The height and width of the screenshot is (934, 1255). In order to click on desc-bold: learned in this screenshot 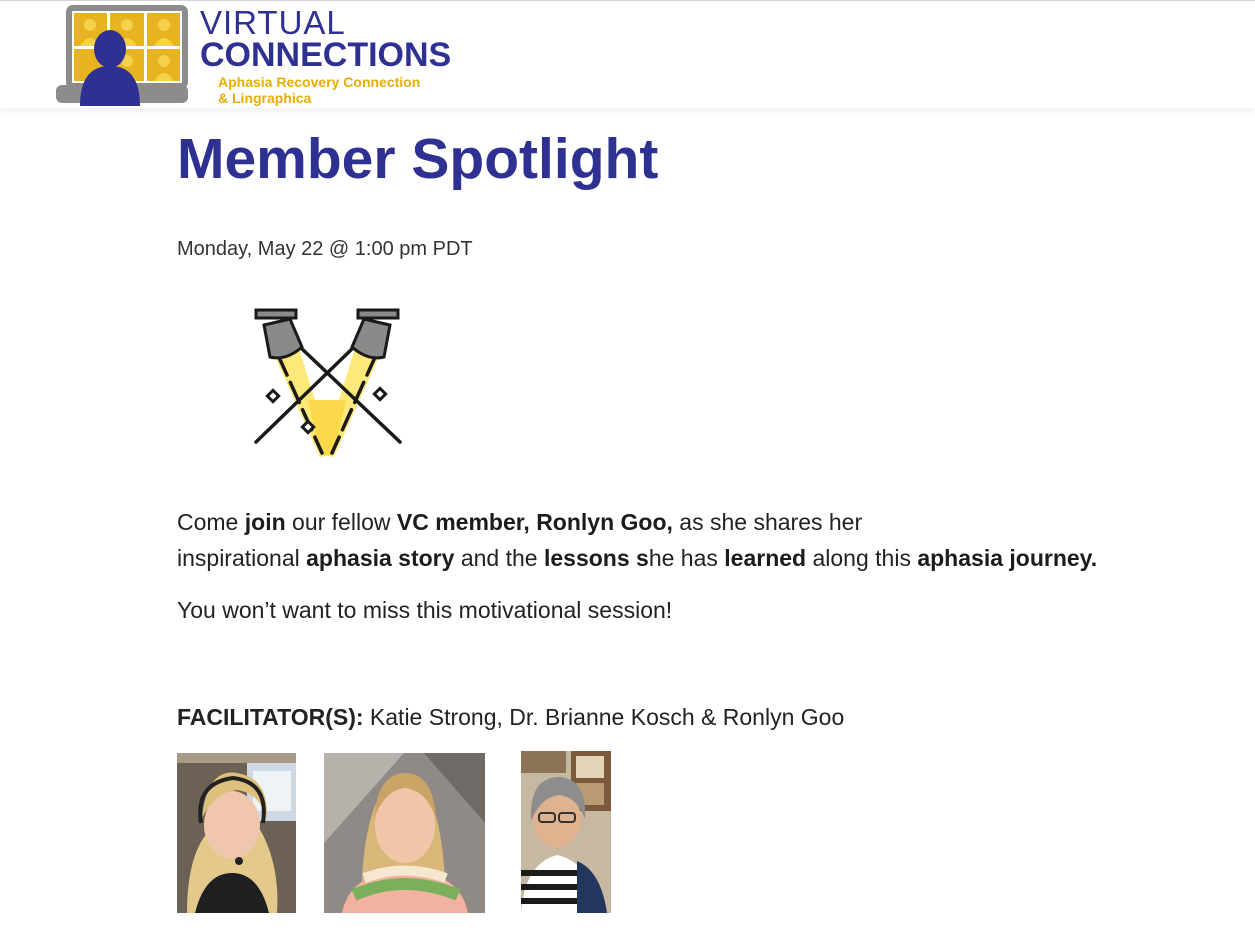, I will do `click(765, 558)`.